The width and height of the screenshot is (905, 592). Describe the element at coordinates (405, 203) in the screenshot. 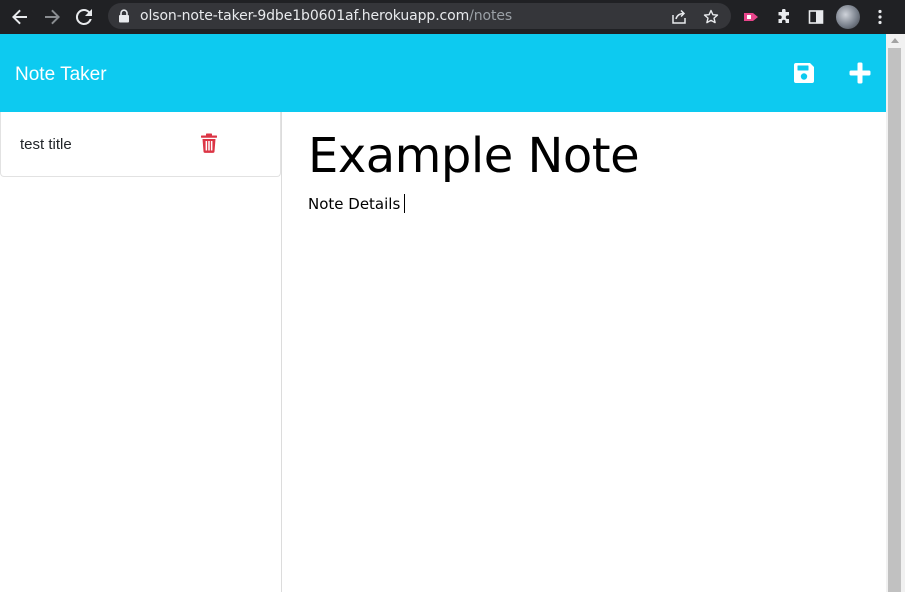

I see `text-caret` at that location.